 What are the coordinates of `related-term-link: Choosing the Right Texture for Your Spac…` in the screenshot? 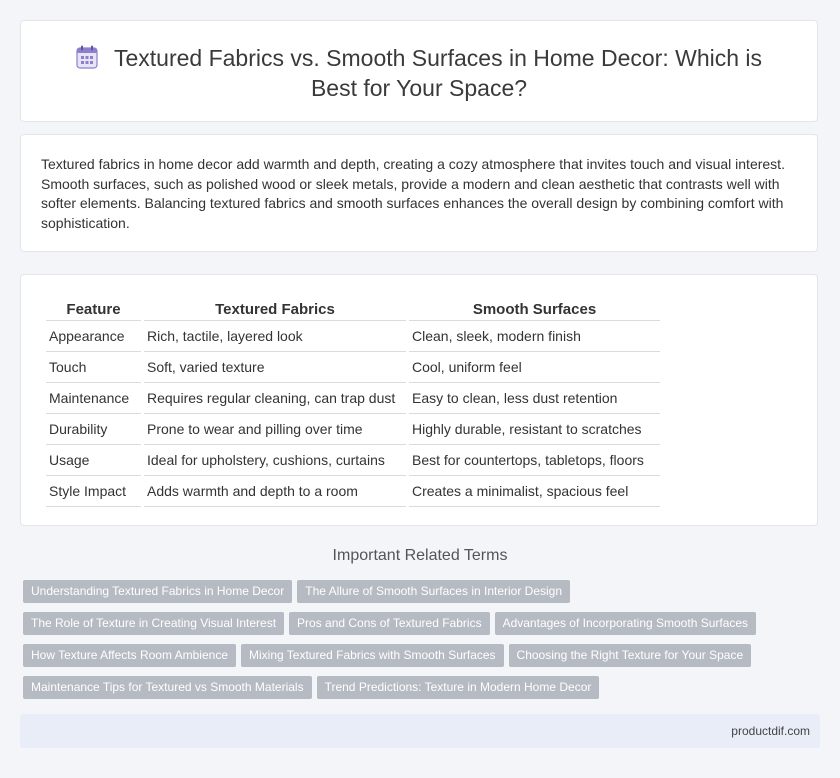 It's located at (630, 655).